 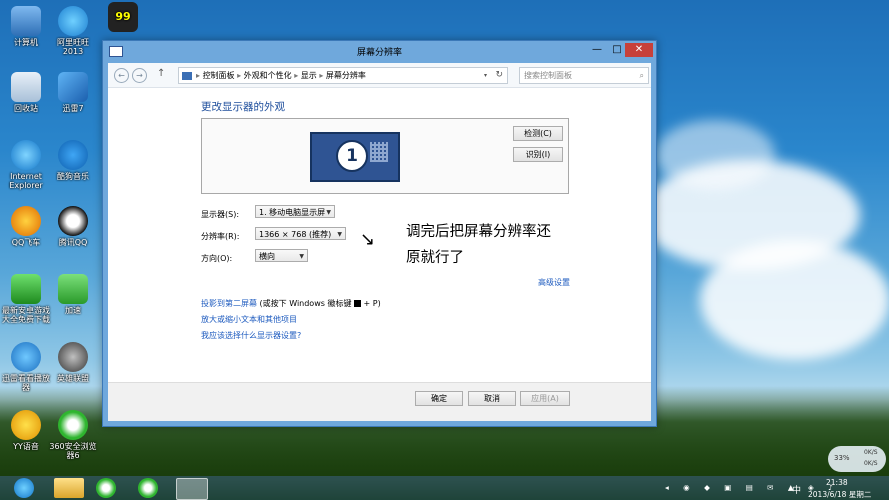 What do you see at coordinates (478, 232) in the screenshot?
I see `annotation-line-1: 调完后把屏幕分辨率还` at bounding box center [478, 232].